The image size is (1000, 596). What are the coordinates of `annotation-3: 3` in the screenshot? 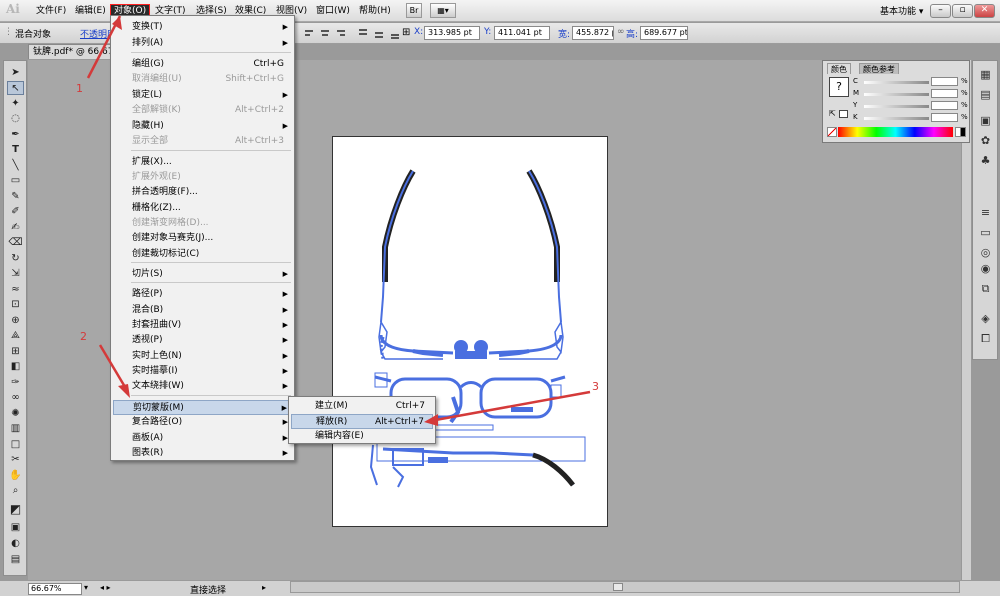 It's located at (595, 386).